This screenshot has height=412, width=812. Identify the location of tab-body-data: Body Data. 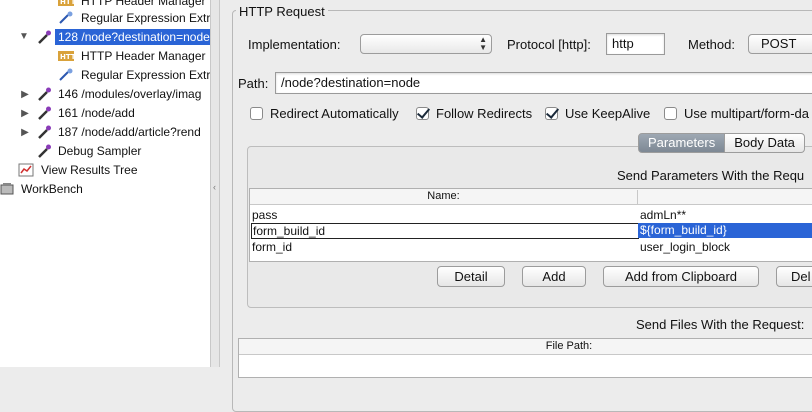
(765, 143).